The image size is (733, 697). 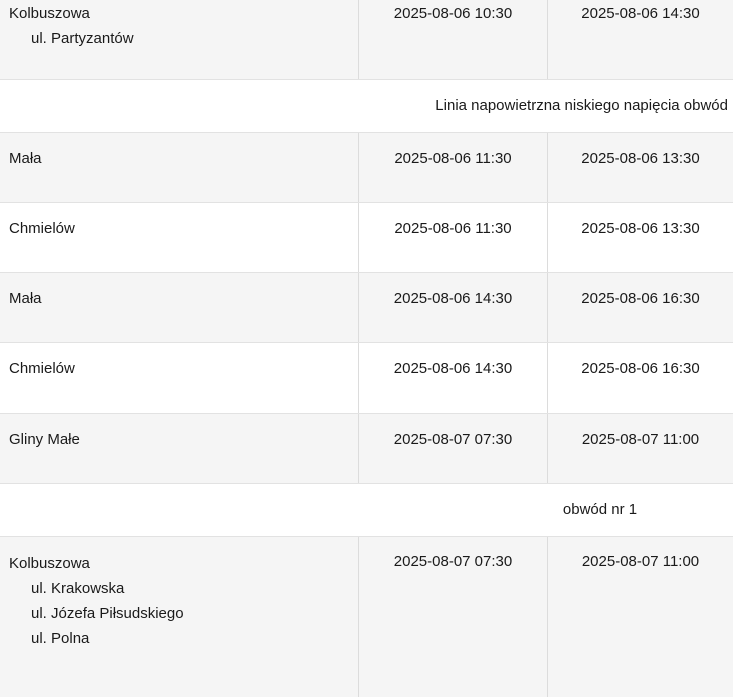 What do you see at coordinates (82, 38) in the screenshot?
I see `street-name: ul. Partyzantów` at bounding box center [82, 38].